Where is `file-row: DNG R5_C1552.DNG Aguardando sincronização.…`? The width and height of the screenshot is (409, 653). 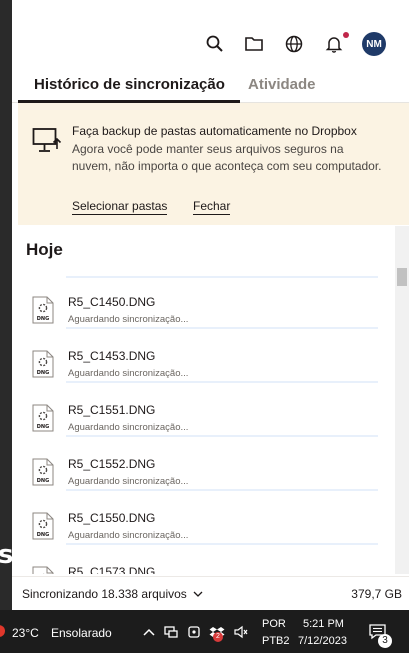
file-row: DNG R5_C1552.DNG Aguardando sincronização.… is located at coordinates (205, 483).